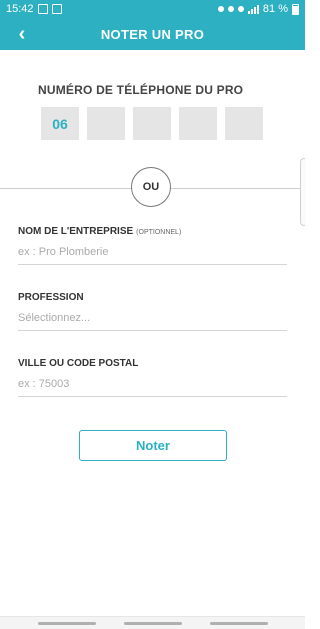 The width and height of the screenshot is (320, 629). I want to click on image-notification-icon, so click(56, 9).